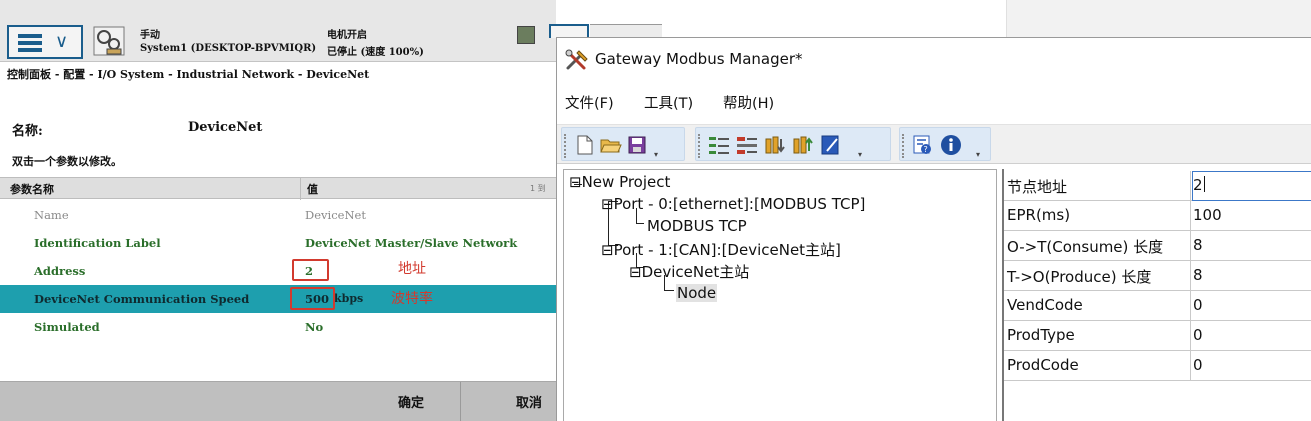 The height and width of the screenshot is (421, 1311). I want to click on param-name: DeviceNet Communication Speed, so click(142, 299).